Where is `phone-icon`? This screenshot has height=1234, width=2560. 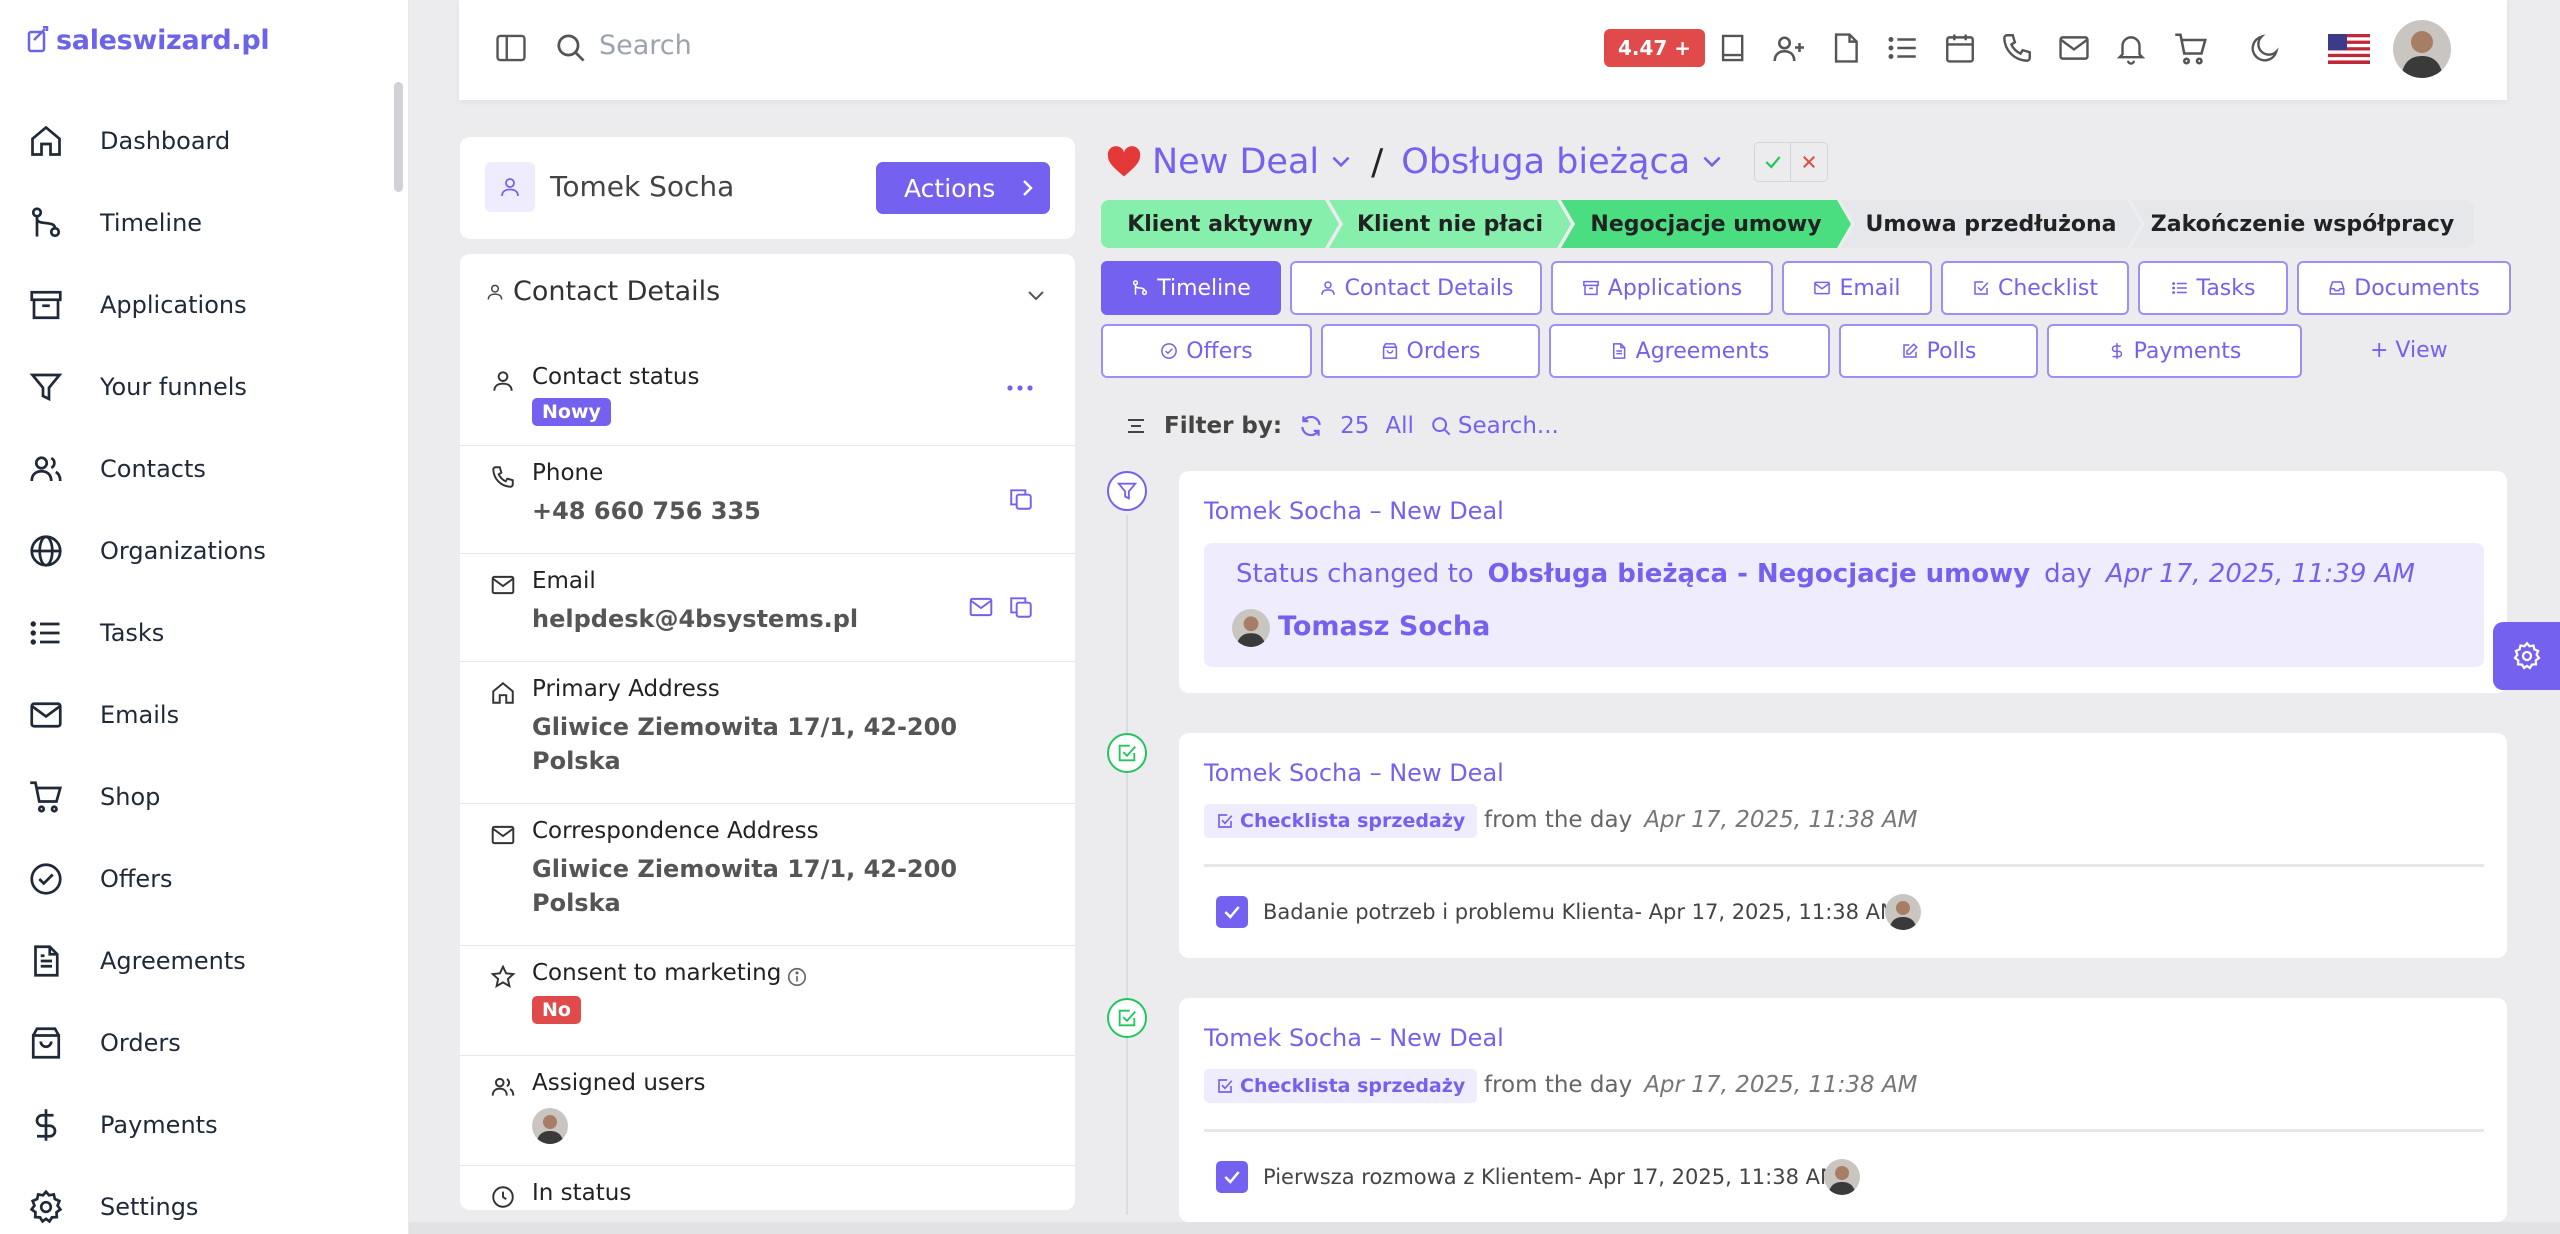 phone-icon is located at coordinates (2017, 48).